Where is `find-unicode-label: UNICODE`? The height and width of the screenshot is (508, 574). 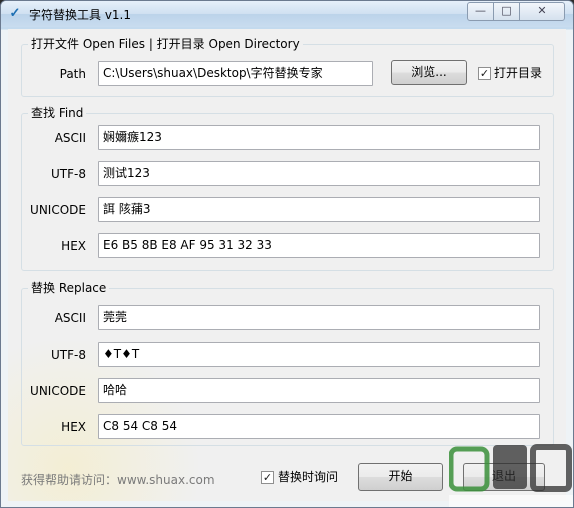
find-unicode-label: UNICODE is located at coordinates (58, 210).